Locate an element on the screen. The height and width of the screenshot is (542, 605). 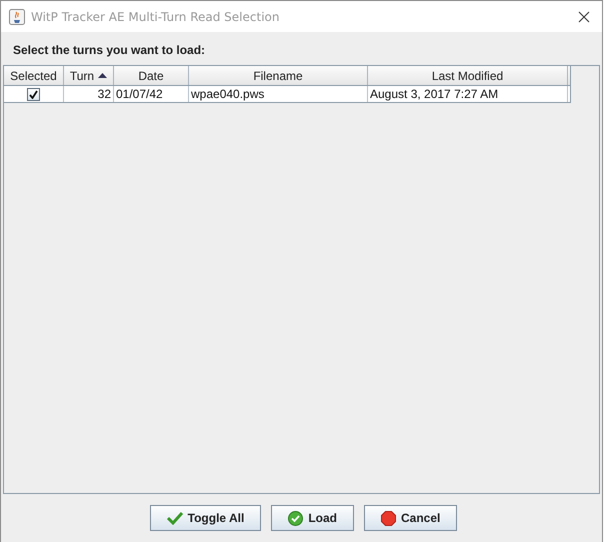
table-cell: 01/07/42 is located at coordinates (151, 94).